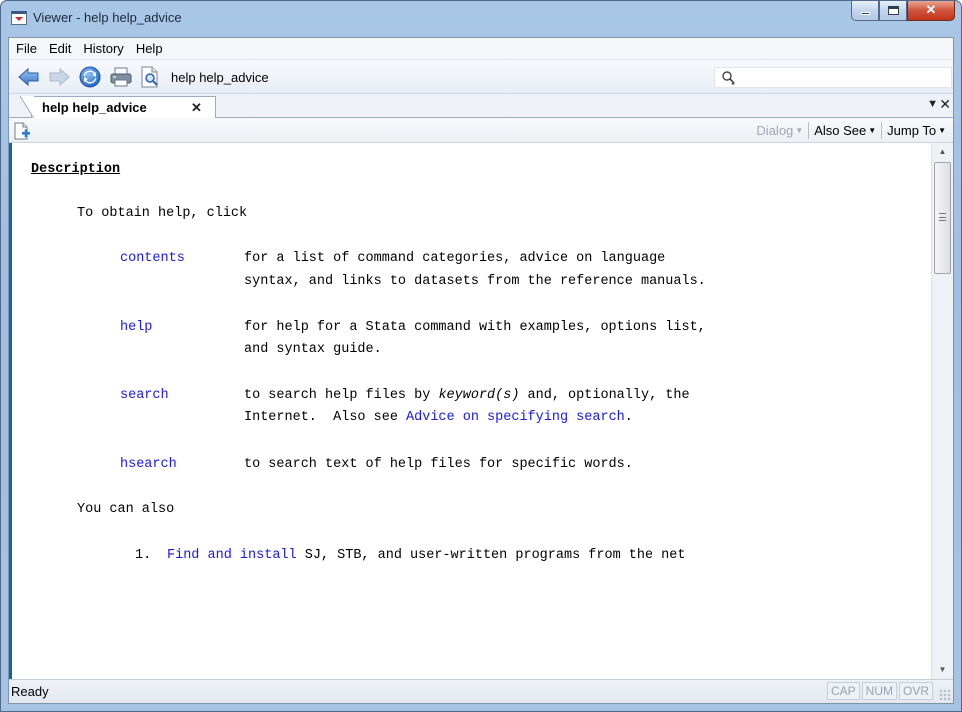 The image size is (962, 712). I want to click on tab-help-help-advice: help help_advice ✕, so click(118, 107).